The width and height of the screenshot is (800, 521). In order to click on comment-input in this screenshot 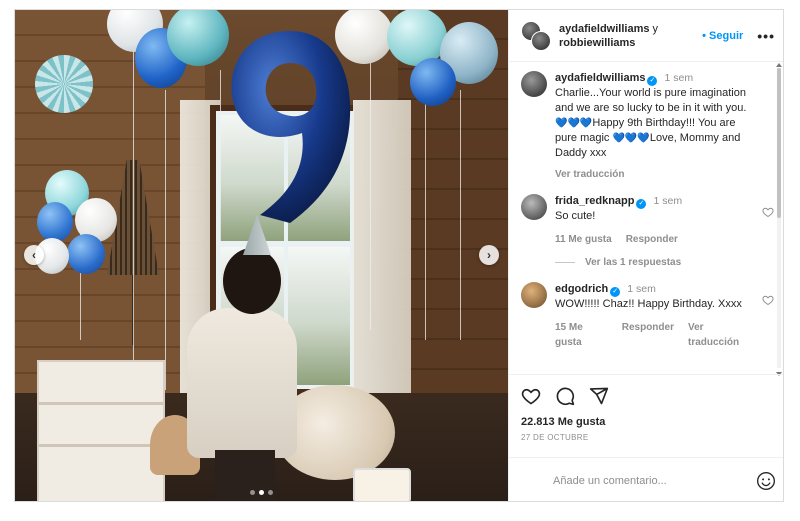, I will do `click(654, 480)`.